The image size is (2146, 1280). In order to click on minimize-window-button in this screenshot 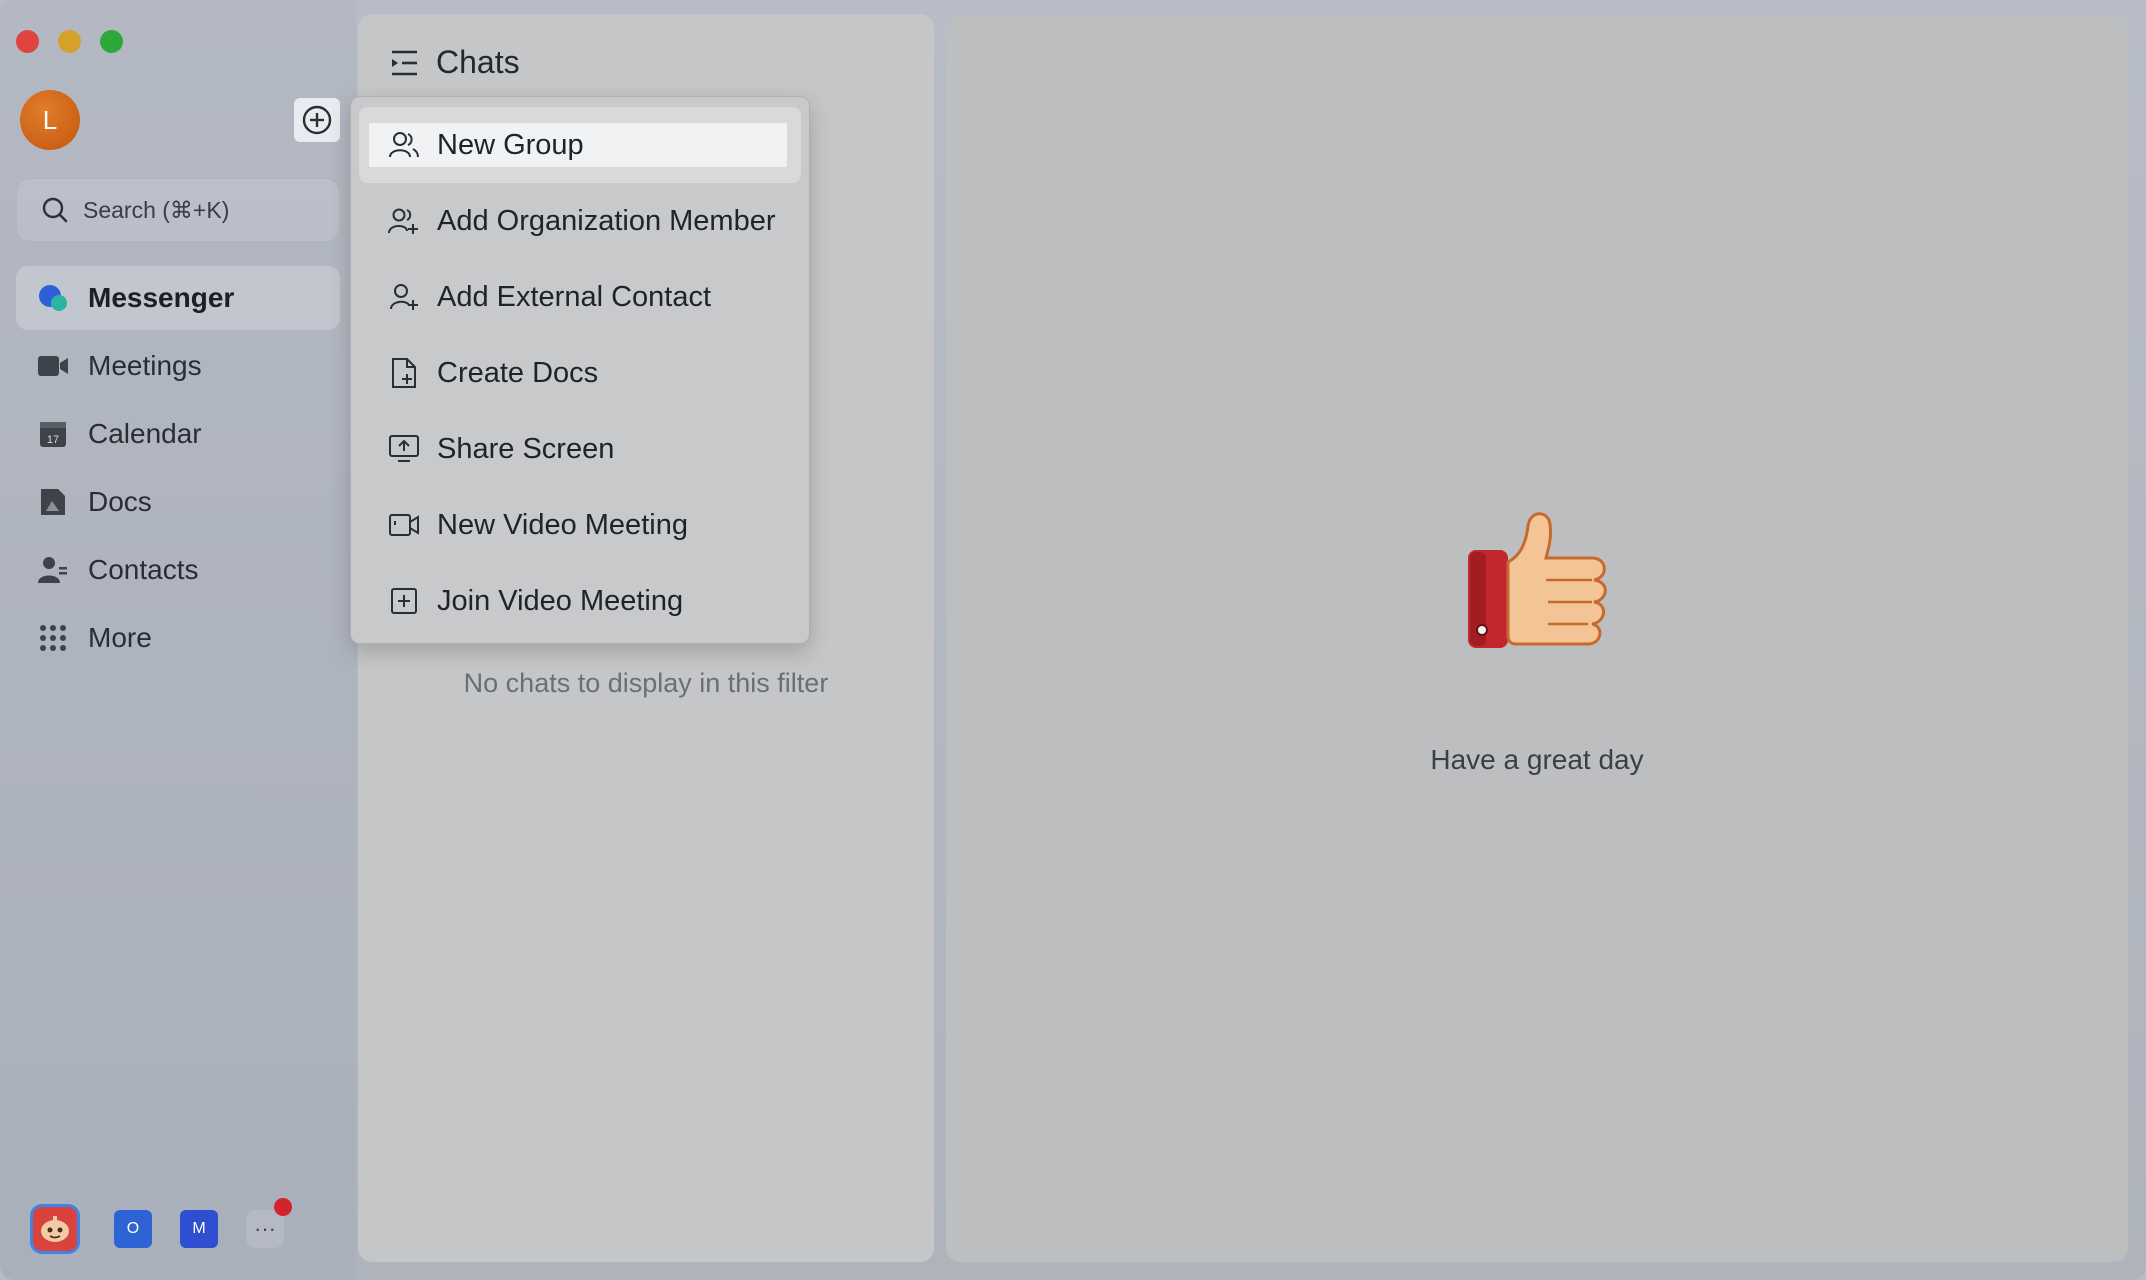, I will do `click(69, 41)`.